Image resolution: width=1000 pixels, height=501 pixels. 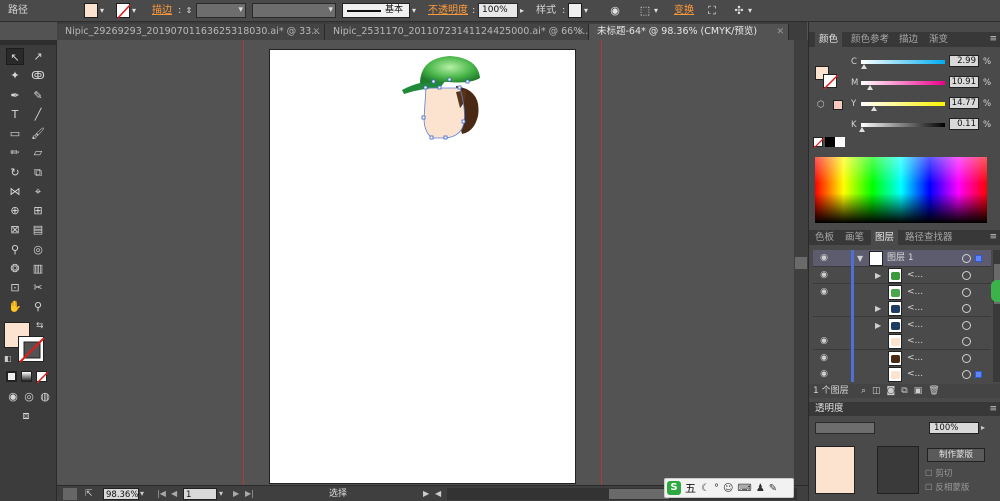 I want to click on direct-selection-tool-icon: ↗, so click(x=38, y=56).